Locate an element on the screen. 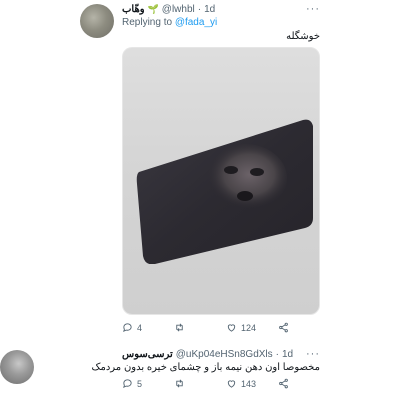 The height and width of the screenshot is (400, 400). tweet-header: ترسی‌سوس @uKp04eHSn8GdXls · 1d is located at coordinates (207, 354).